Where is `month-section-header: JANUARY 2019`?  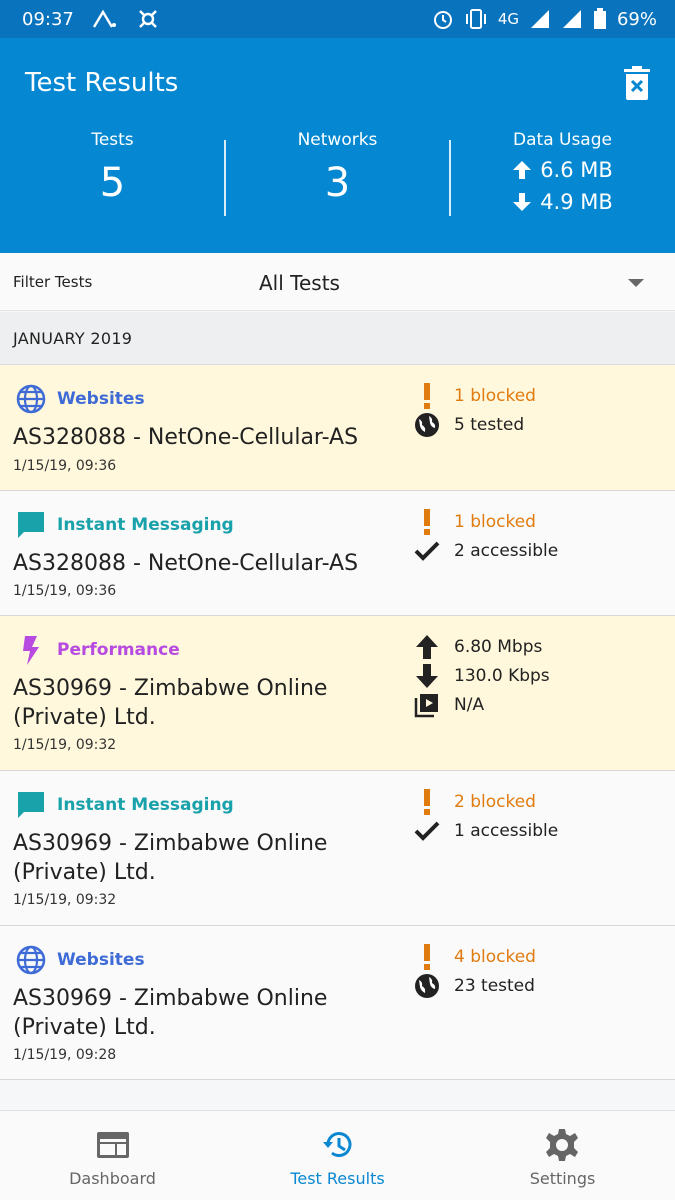
month-section-header: JANUARY 2019 is located at coordinates (337, 338).